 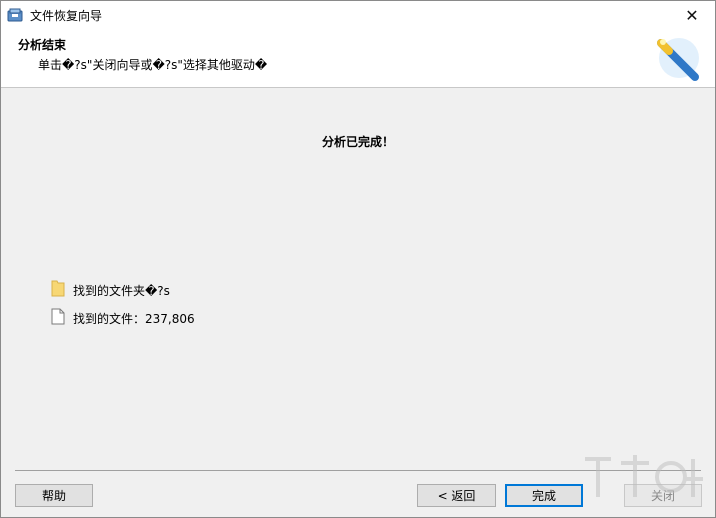 What do you see at coordinates (121, 290) in the screenshot?
I see `folders-found-label: 找到的文件夹�?s` at bounding box center [121, 290].